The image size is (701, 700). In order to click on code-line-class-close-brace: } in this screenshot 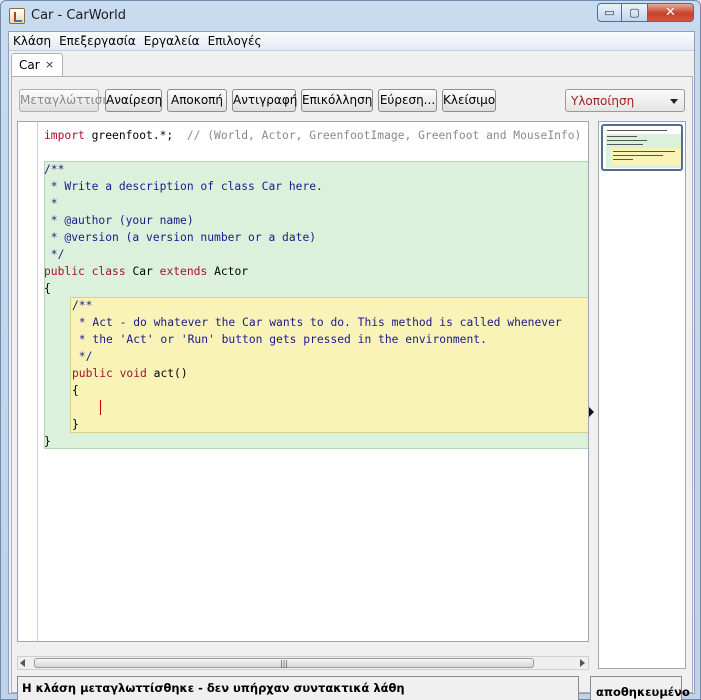, I will do `click(47, 441)`.